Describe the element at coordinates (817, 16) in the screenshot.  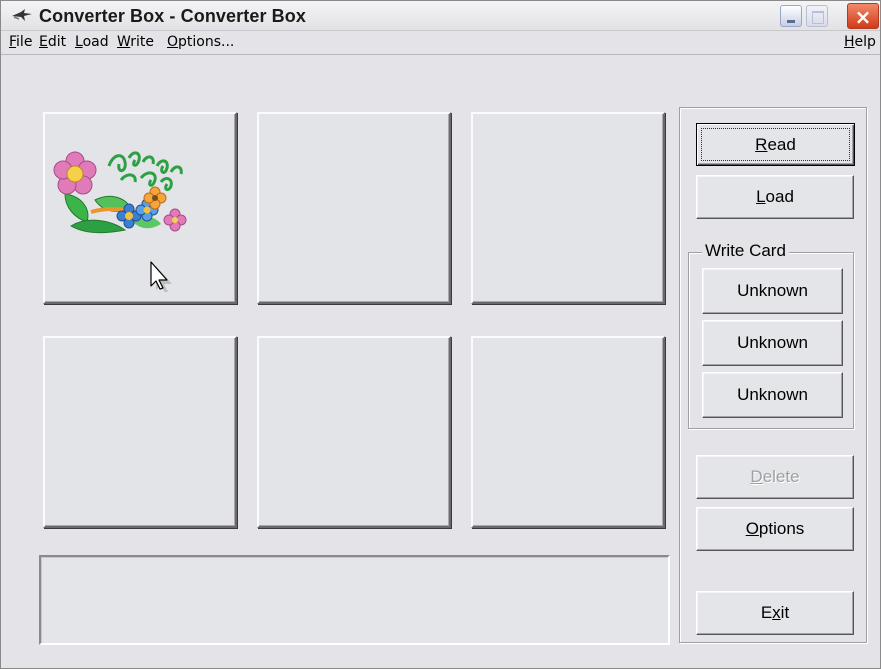
I see `maximize-button` at that location.